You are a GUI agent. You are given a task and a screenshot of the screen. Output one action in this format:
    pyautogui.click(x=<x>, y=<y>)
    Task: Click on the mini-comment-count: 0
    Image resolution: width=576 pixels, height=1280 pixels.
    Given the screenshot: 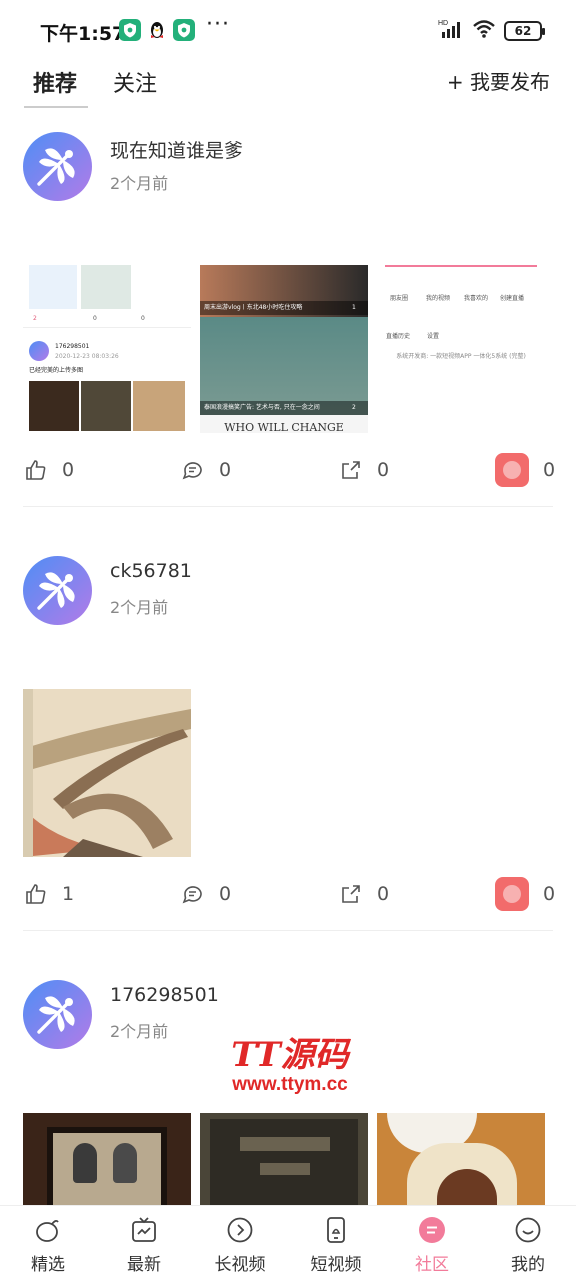 What is the action you would take?
    pyautogui.click(x=95, y=318)
    